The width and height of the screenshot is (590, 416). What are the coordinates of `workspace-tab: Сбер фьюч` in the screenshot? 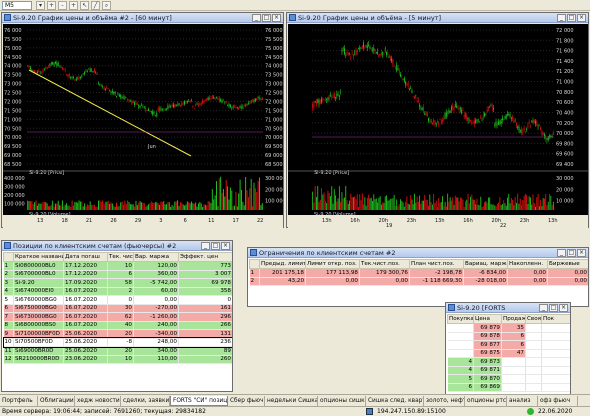 It's located at (246, 401).